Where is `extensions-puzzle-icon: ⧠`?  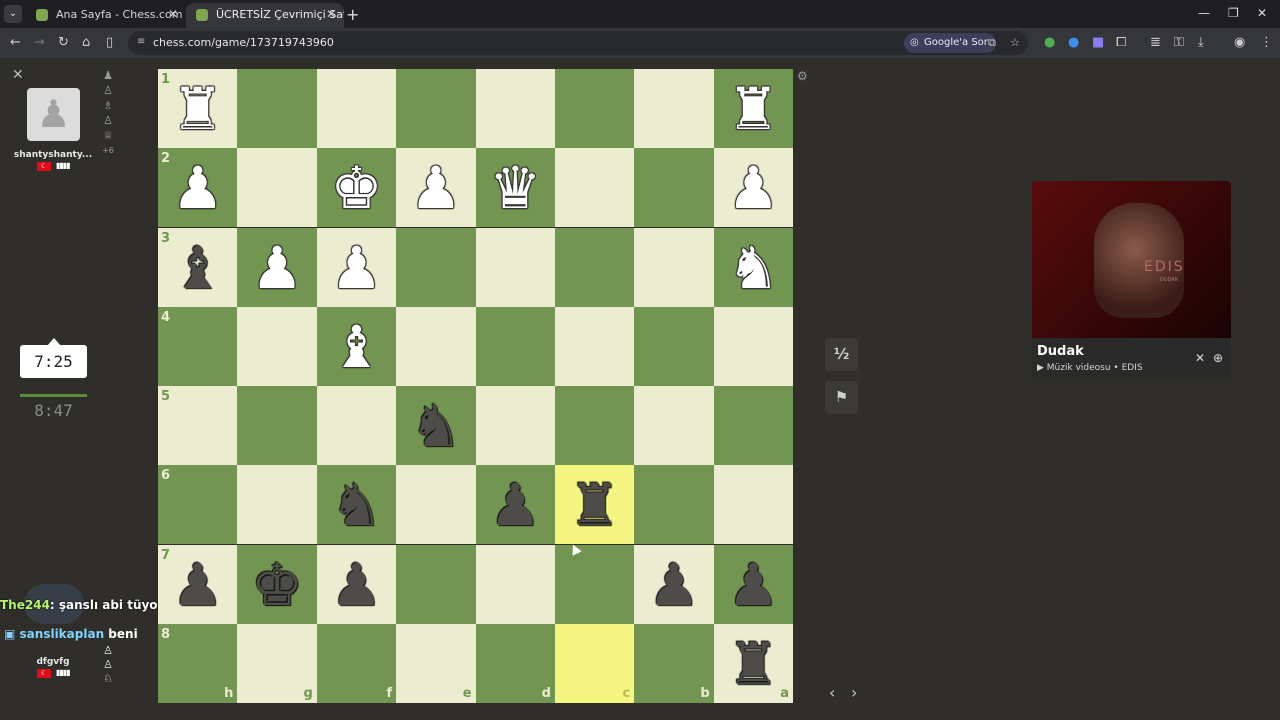
extensions-puzzle-icon: ⧠ is located at coordinates (1121, 42).